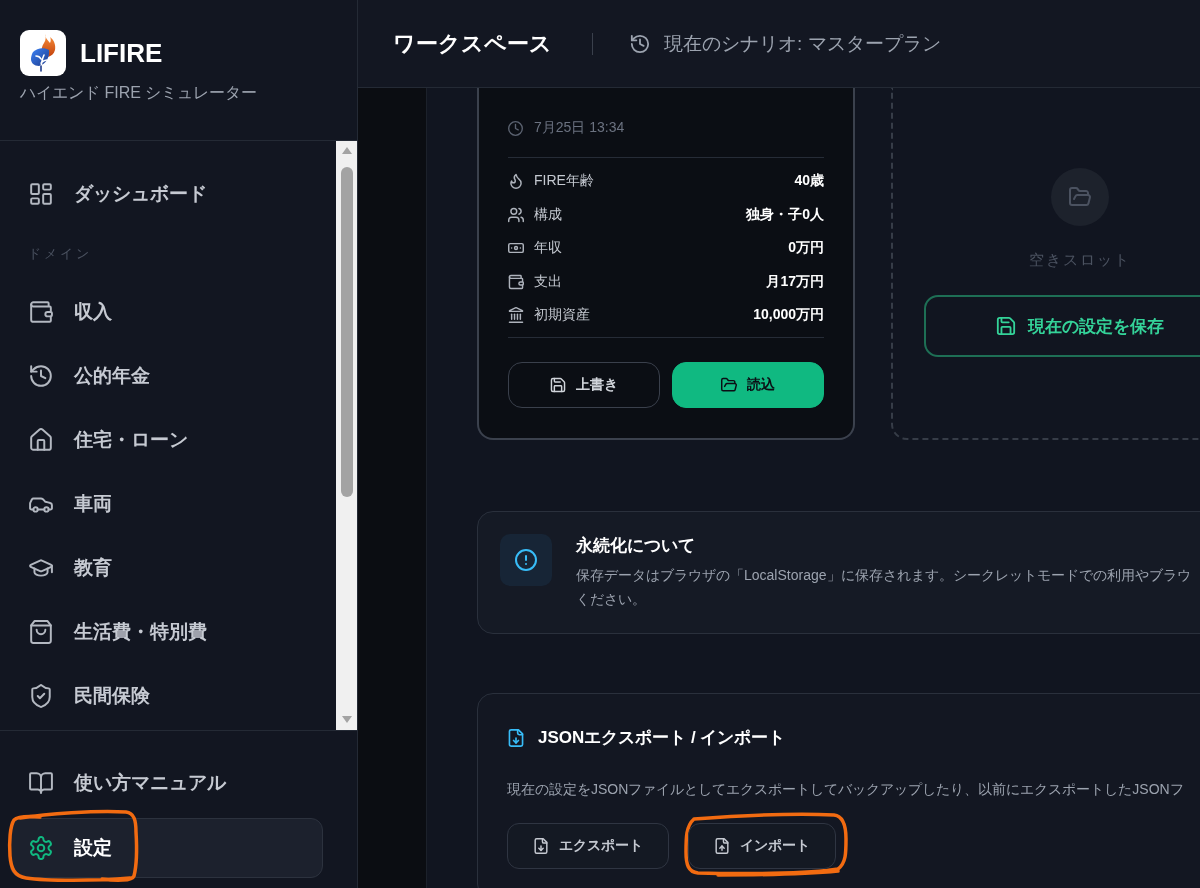 This screenshot has height=888, width=1200. I want to click on app-tagline: ハイエンド FIRE シミュレーター, so click(139, 93).